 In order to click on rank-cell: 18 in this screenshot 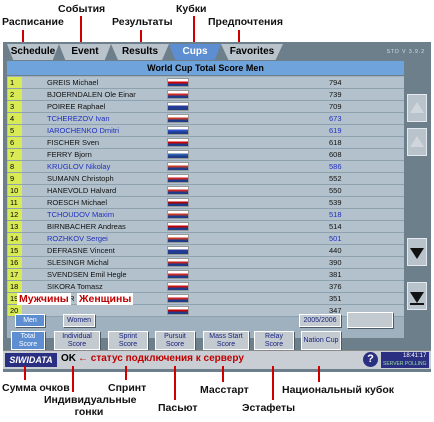, I will do `click(15, 286)`.